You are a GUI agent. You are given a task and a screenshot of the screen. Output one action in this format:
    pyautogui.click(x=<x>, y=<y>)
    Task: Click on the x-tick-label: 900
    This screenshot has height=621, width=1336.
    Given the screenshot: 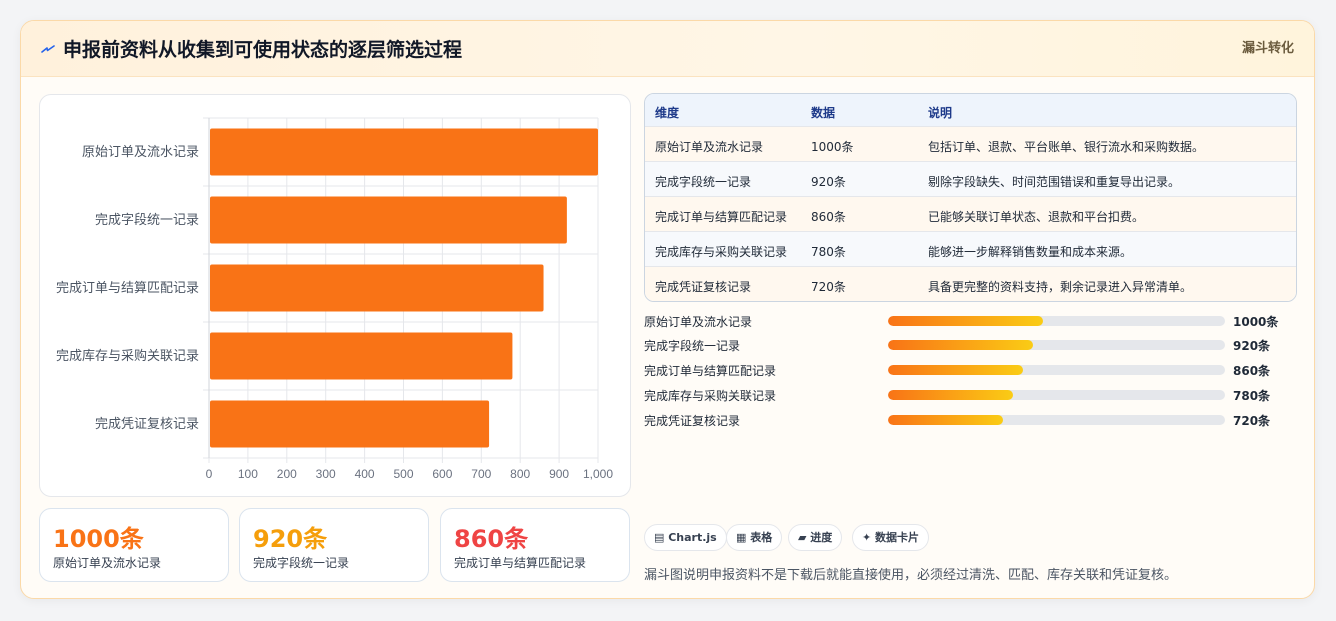 What is the action you would take?
    pyautogui.click(x=559, y=474)
    